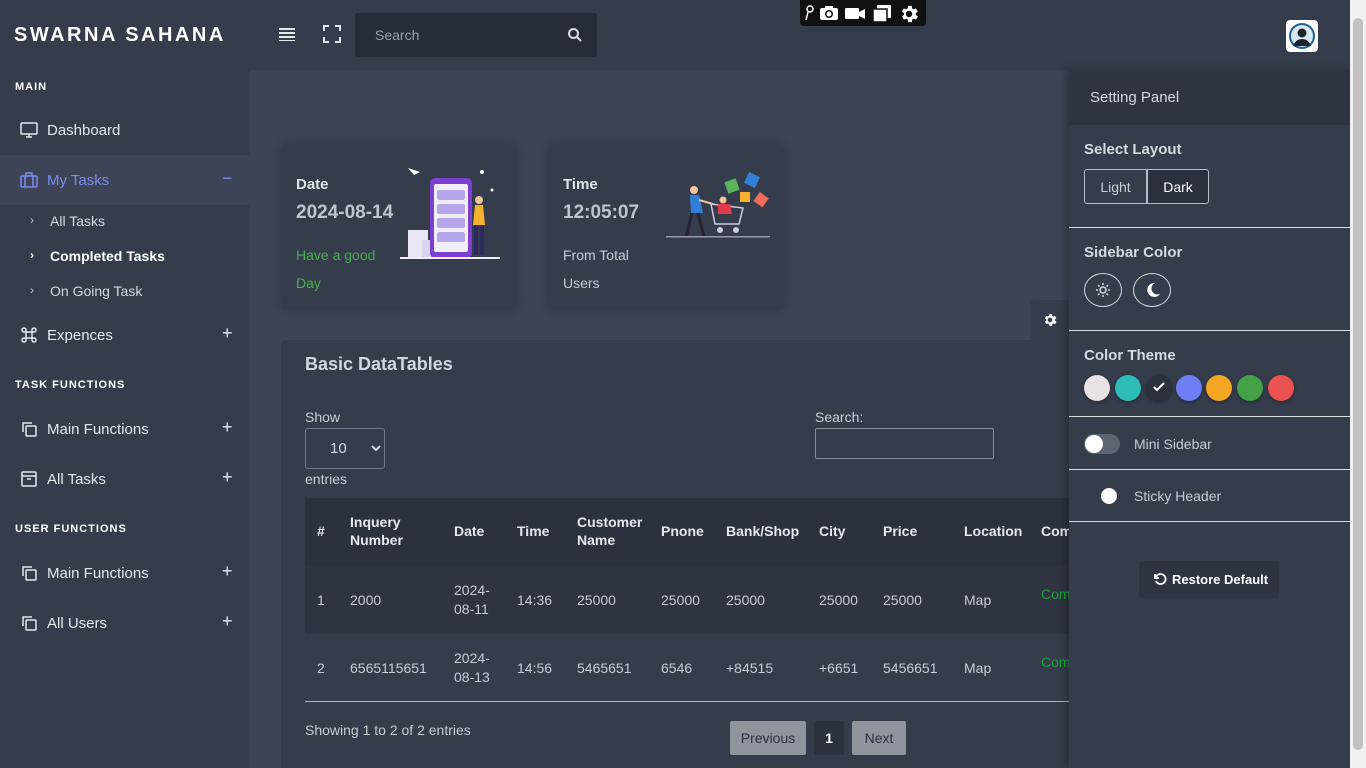 The image size is (1366, 768). Describe the element at coordinates (904, 443) in the screenshot. I see `table-search-input` at that location.